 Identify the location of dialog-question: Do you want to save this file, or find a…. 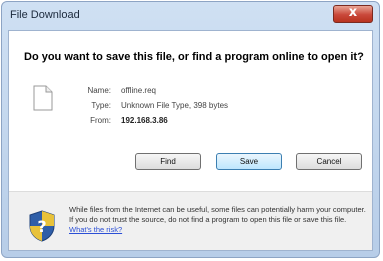
(194, 57).